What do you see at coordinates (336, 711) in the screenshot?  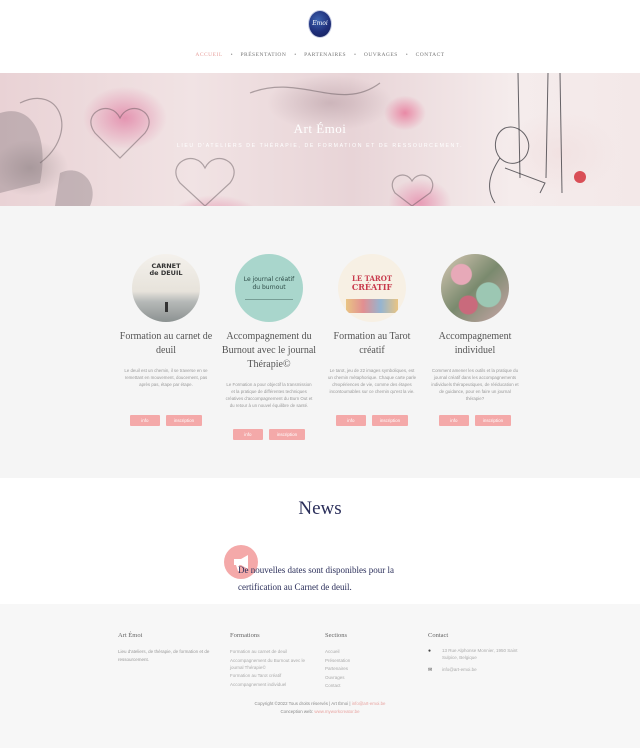 I see `credit-link: www.myworkcreator.be` at bounding box center [336, 711].